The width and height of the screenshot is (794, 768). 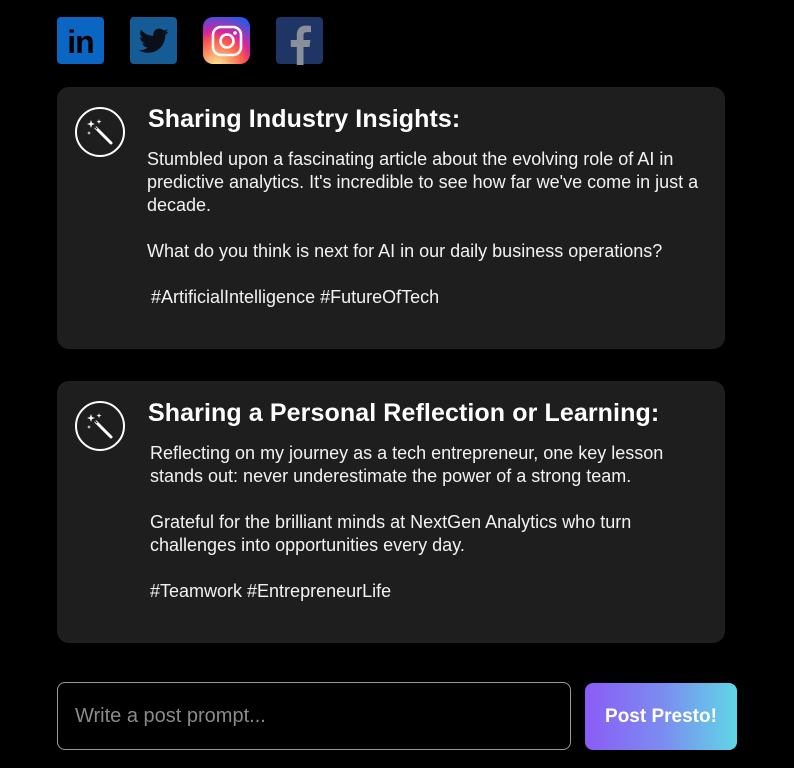 What do you see at coordinates (271, 591) in the screenshot?
I see `post-hashtags: #Teamwork #EntrepreneurLife` at bounding box center [271, 591].